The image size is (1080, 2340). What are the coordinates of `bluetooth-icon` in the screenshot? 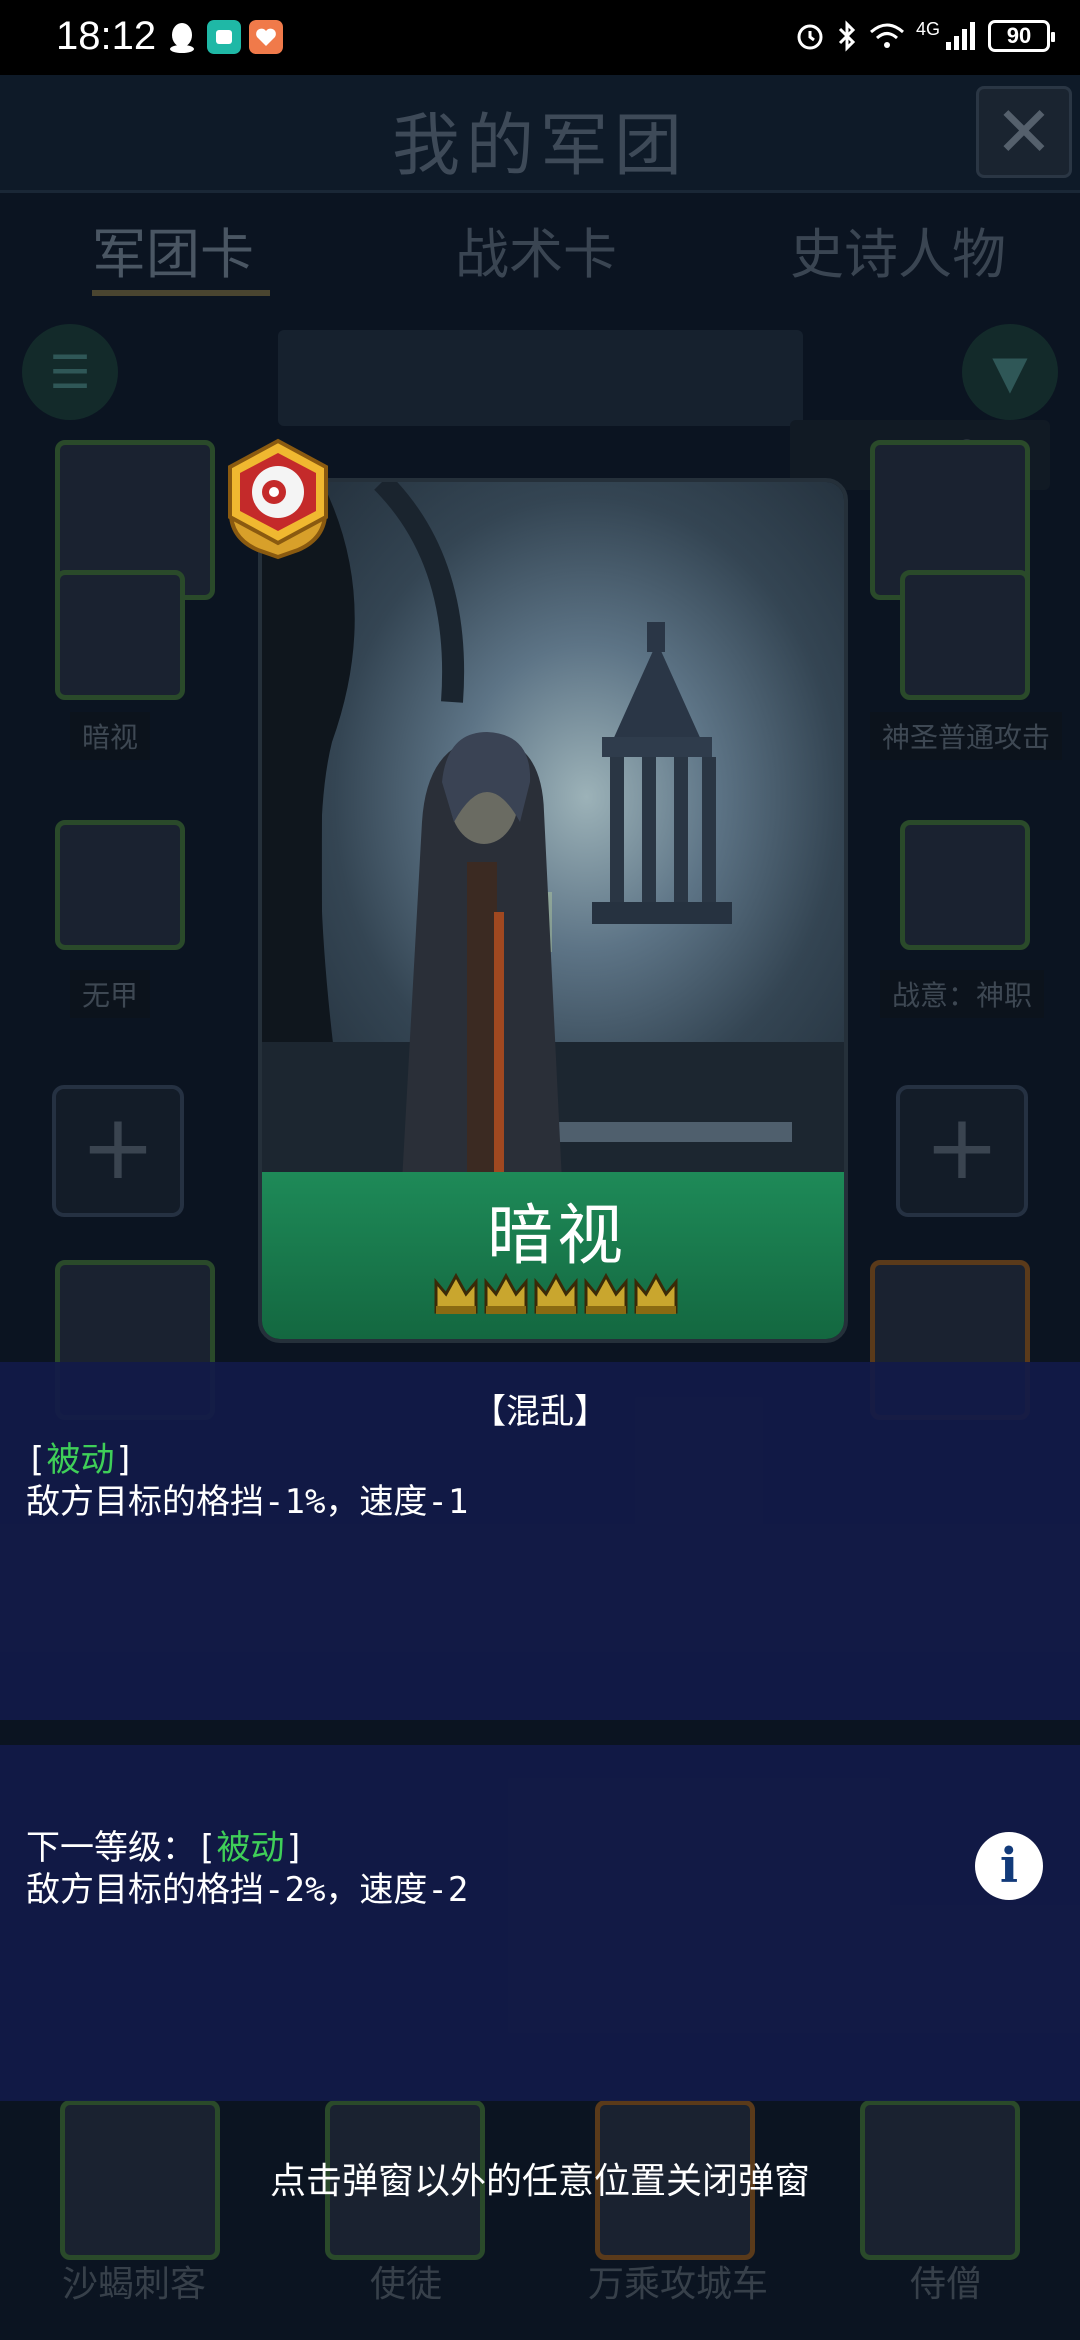 It's located at (847, 36).